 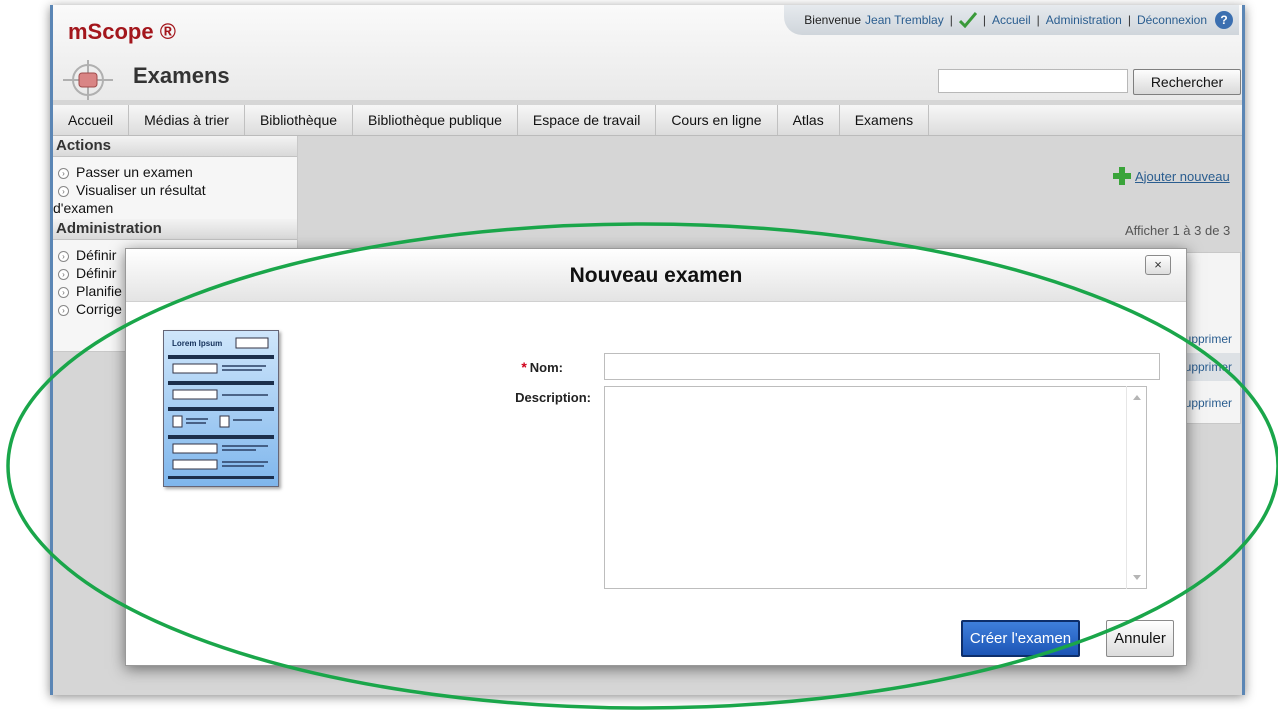 I want to click on tab-bibliotheque: Bibliothèque, so click(x=299, y=120).